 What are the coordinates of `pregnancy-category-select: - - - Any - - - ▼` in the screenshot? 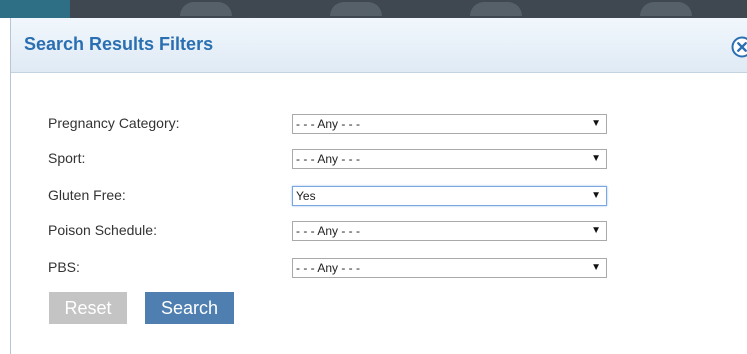 It's located at (449, 124).